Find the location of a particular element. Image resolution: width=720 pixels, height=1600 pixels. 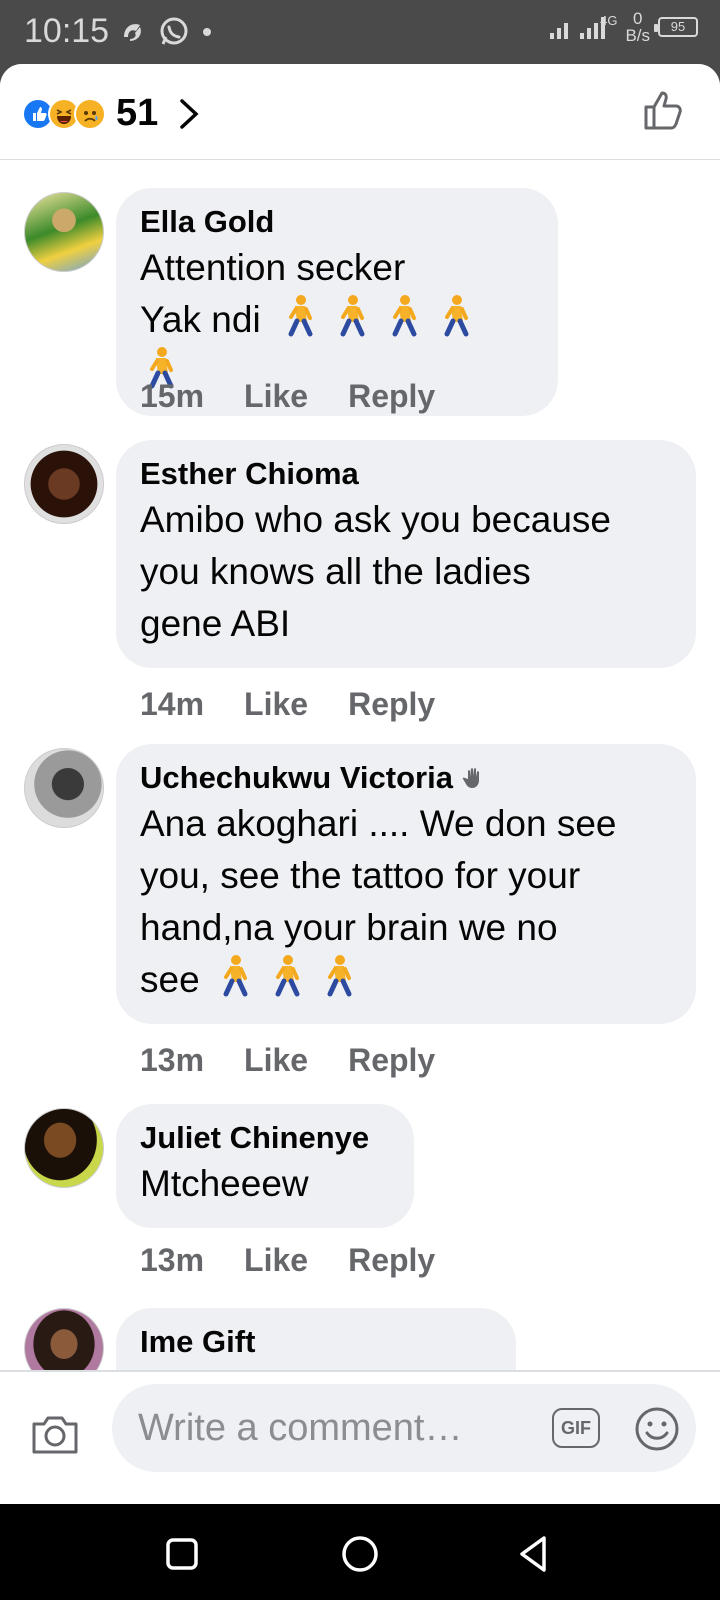

comment-author: Esther Chioma is located at coordinates (406, 474).